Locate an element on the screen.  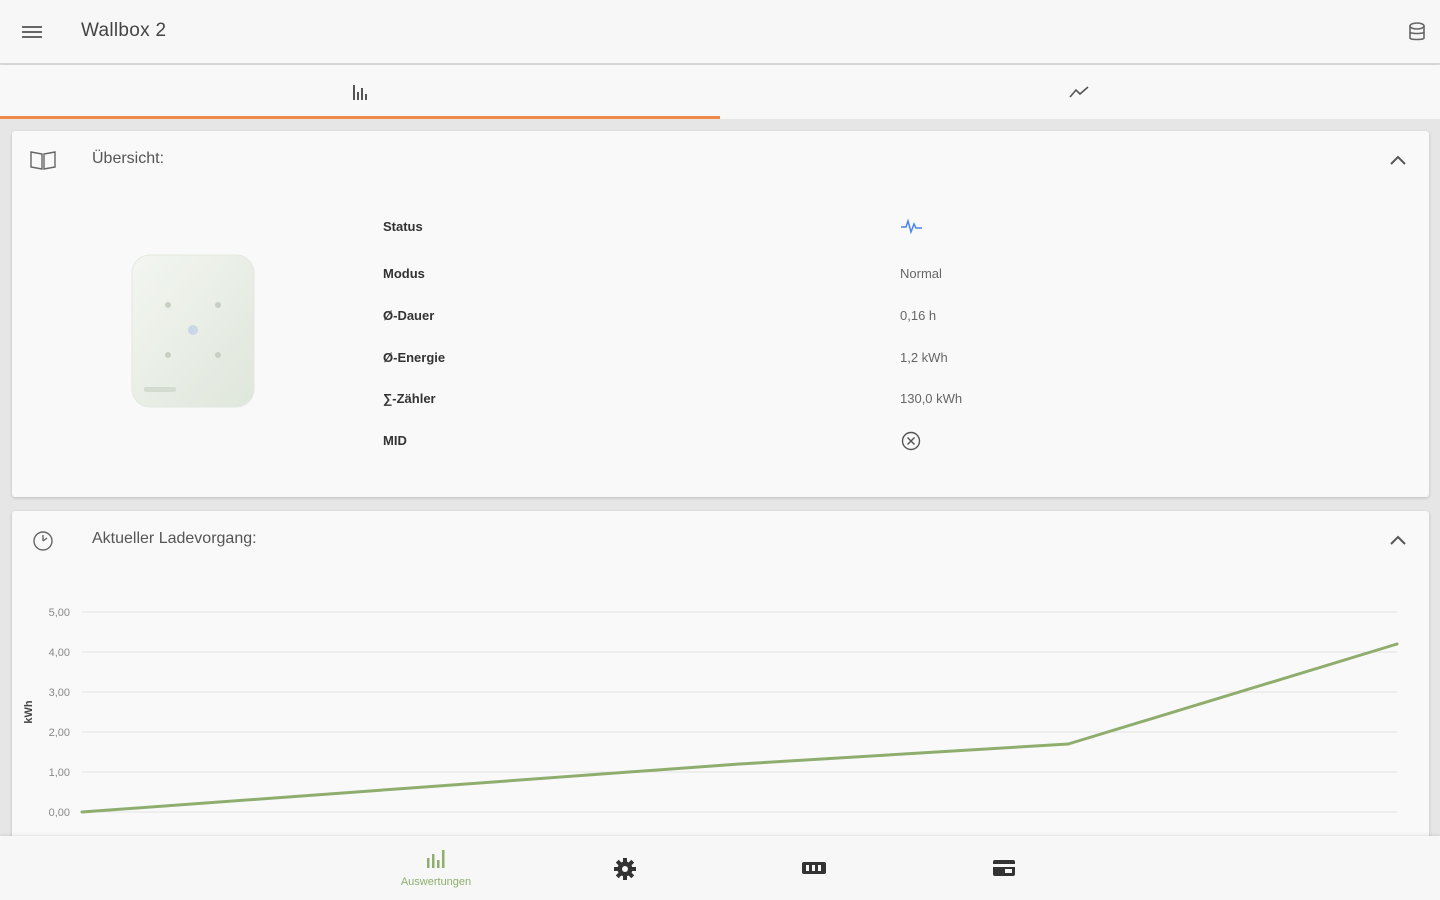
mode-label: Modus is located at coordinates (404, 273).